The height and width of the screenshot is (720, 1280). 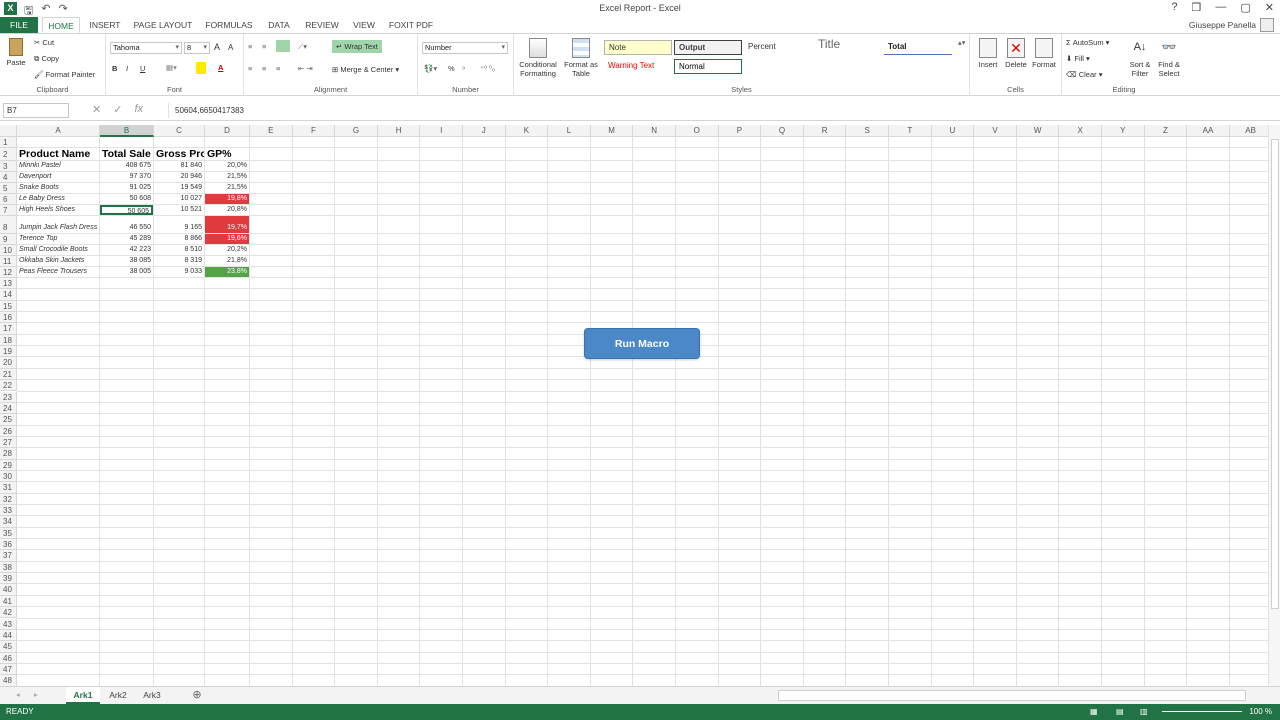 What do you see at coordinates (126, 166) in the screenshot?
I see `total-sales-cell: 408 675` at bounding box center [126, 166].